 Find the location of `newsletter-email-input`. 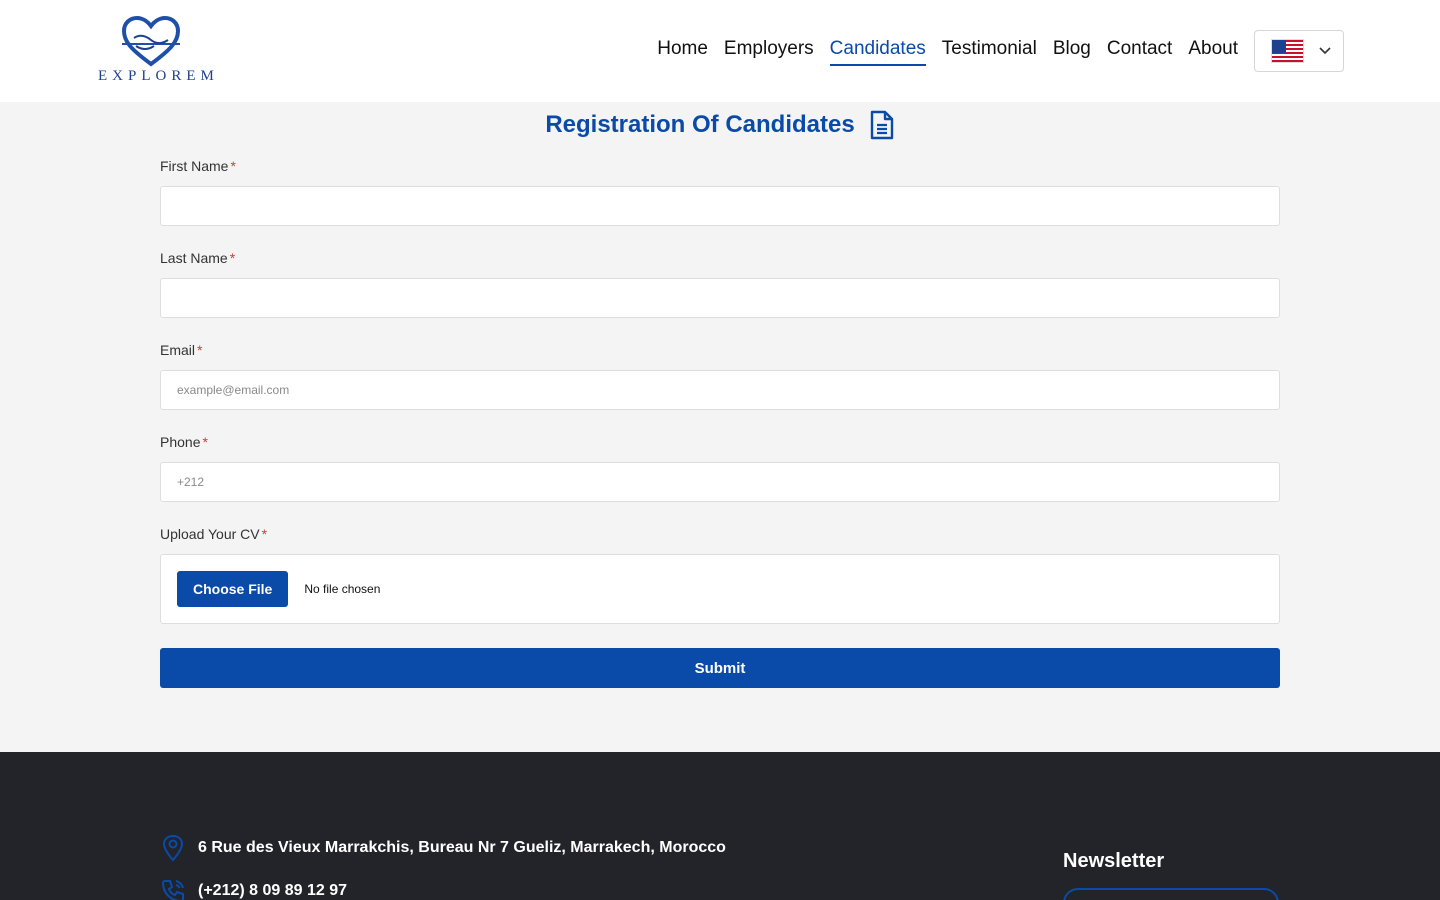

newsletter-email-input is located at coordinates (1171, 894).